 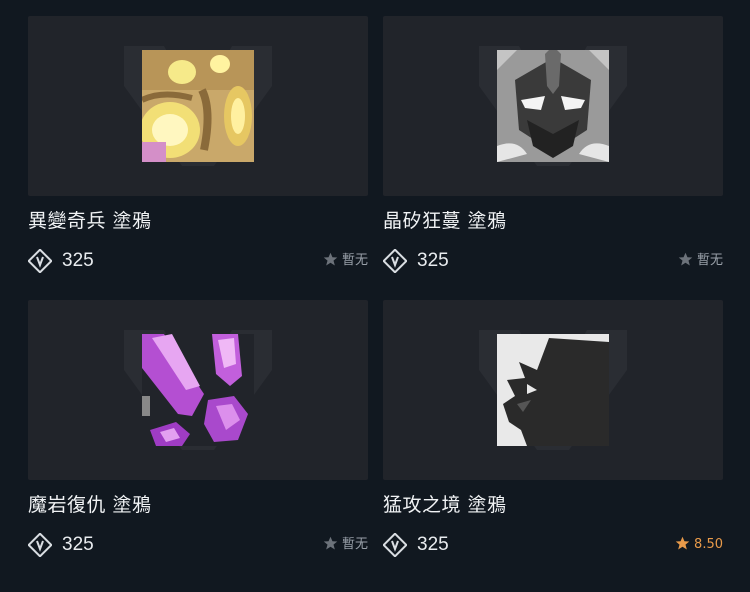 What do you see at coordinates (708, 544) in the screenshot?
I see `rating-value: 8.50` at bounding box center [708, 544].